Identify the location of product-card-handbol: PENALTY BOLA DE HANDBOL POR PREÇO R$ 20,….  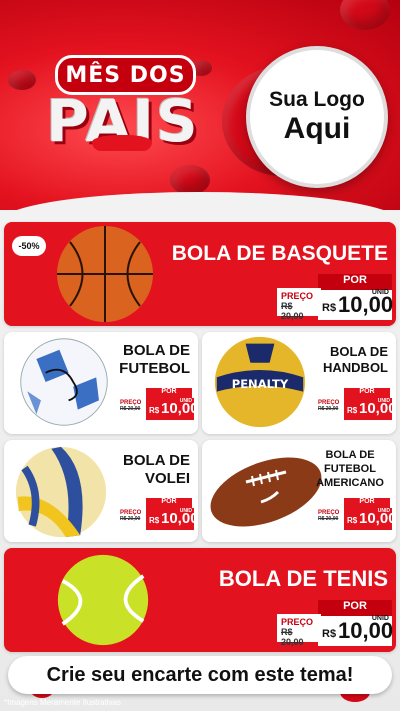
(299, 383).